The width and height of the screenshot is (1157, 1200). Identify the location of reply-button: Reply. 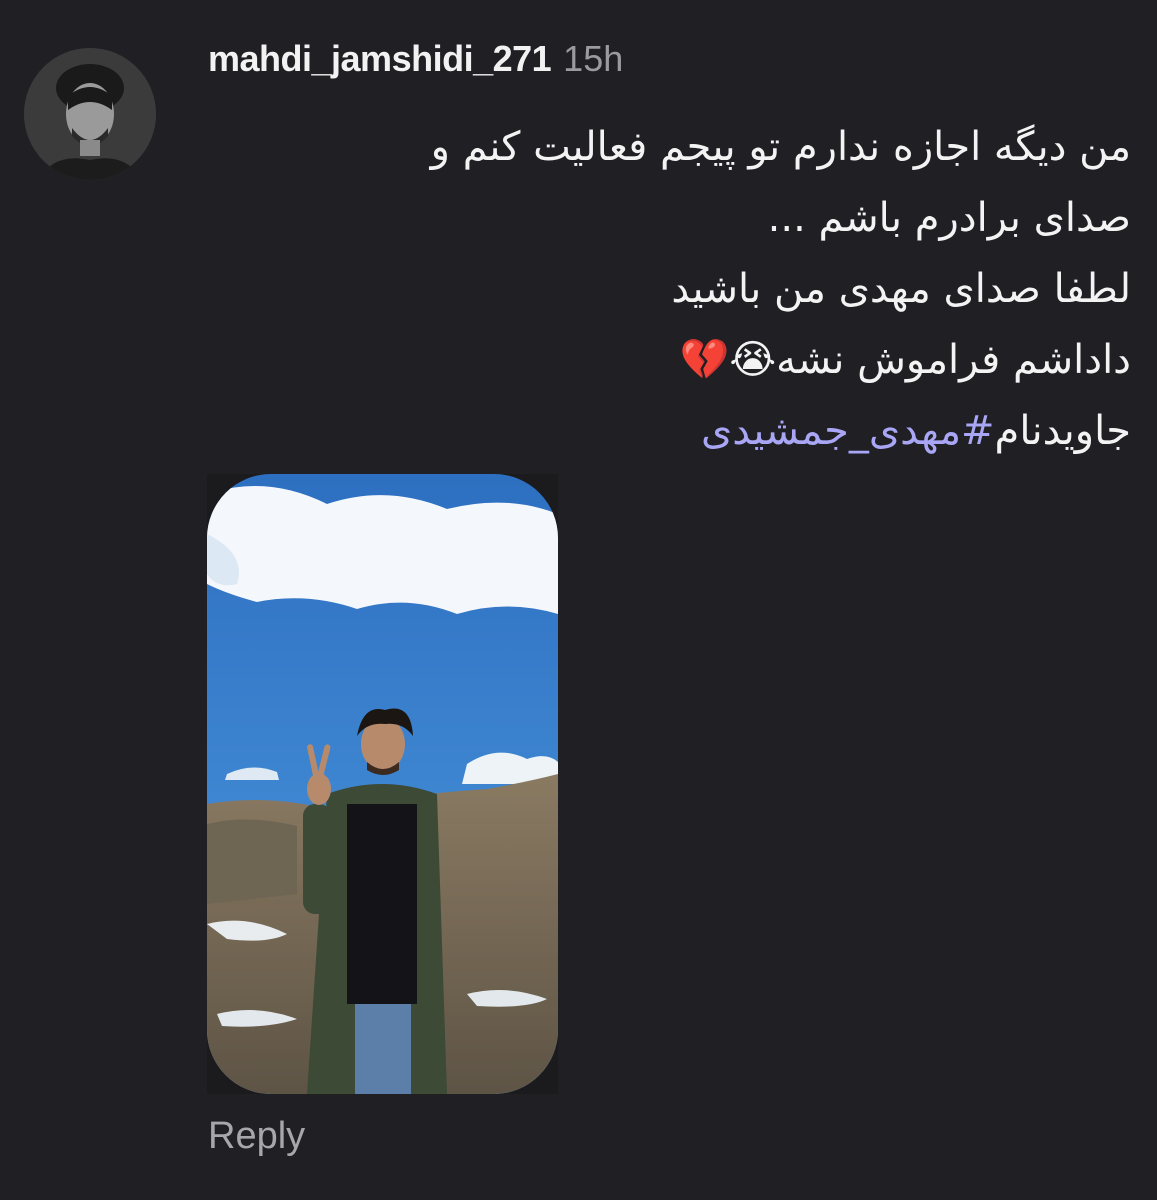
(256, 1136).